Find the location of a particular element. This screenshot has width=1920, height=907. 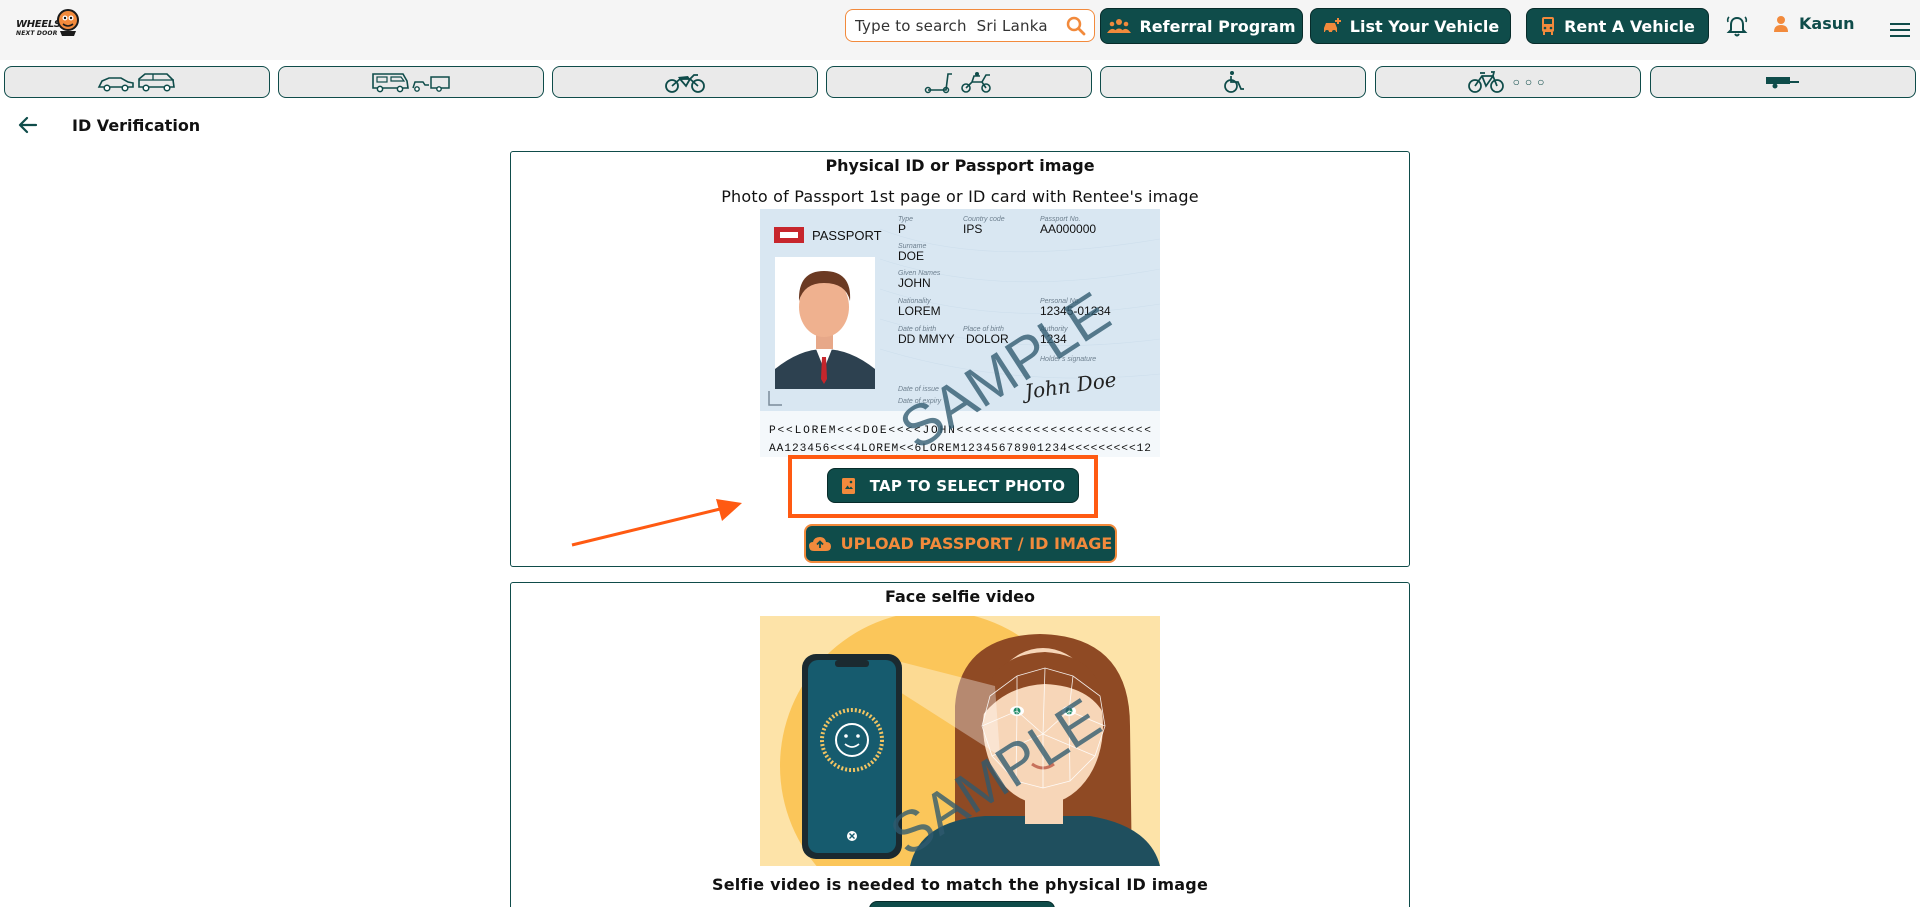

campervan-icon is located at coordinates (411, 83).